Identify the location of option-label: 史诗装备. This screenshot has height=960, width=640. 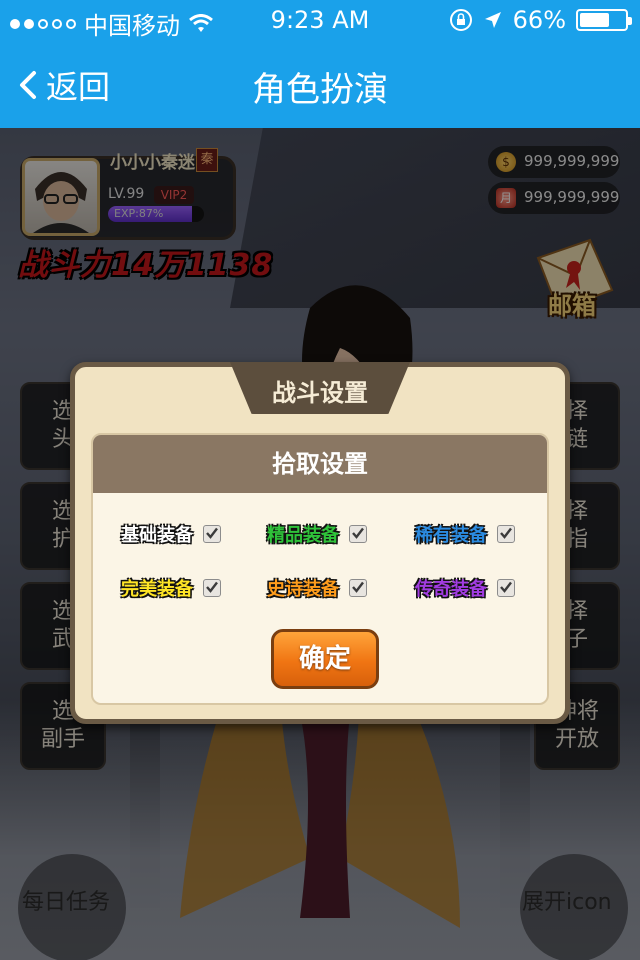
(303, 589).